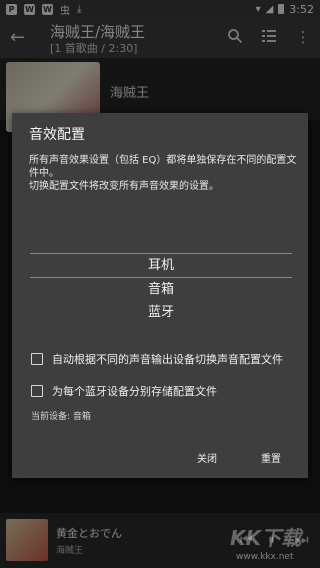  I want to click on auto-switch-option: 自动根据不同的声音输出设备切换声音配置文件, so click(157, 359).